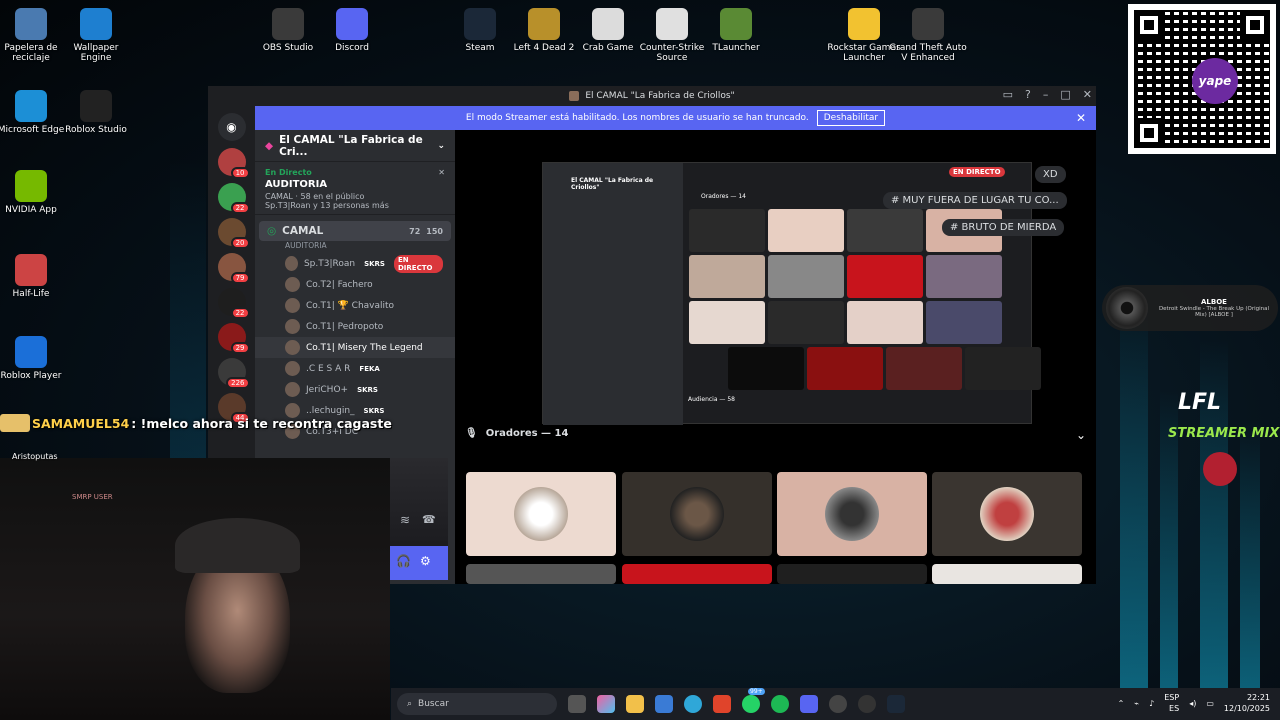  Describe the element at coordinates (233, 268) in the screenshot. I see `server-icon: 79` at that location.